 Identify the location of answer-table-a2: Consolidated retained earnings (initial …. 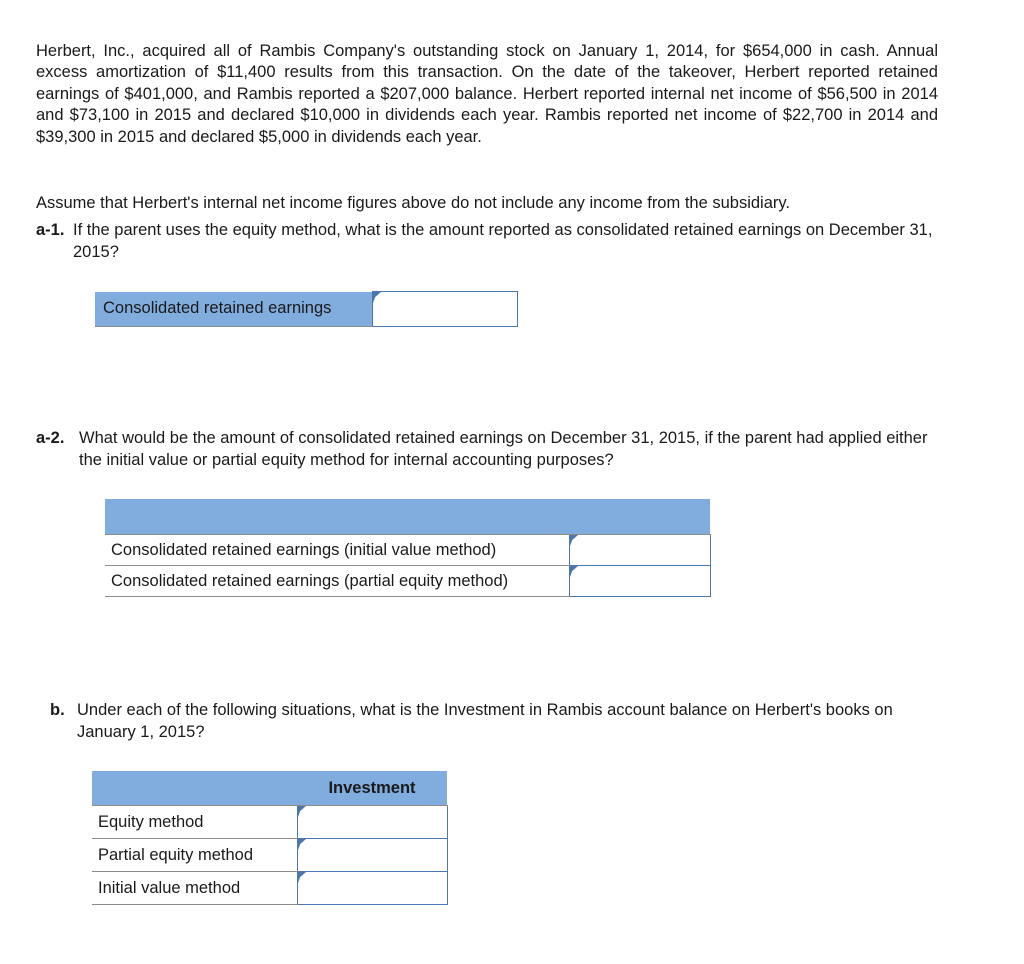
(408, 548).